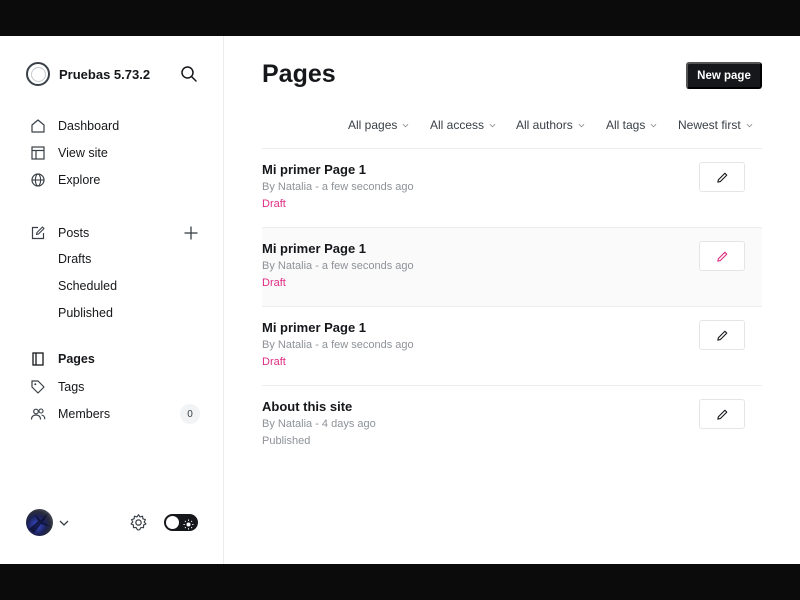  What do you see at coordinates (189, 74) in the screenshot?
I see `search-icon` at bounding box center [189, 74].